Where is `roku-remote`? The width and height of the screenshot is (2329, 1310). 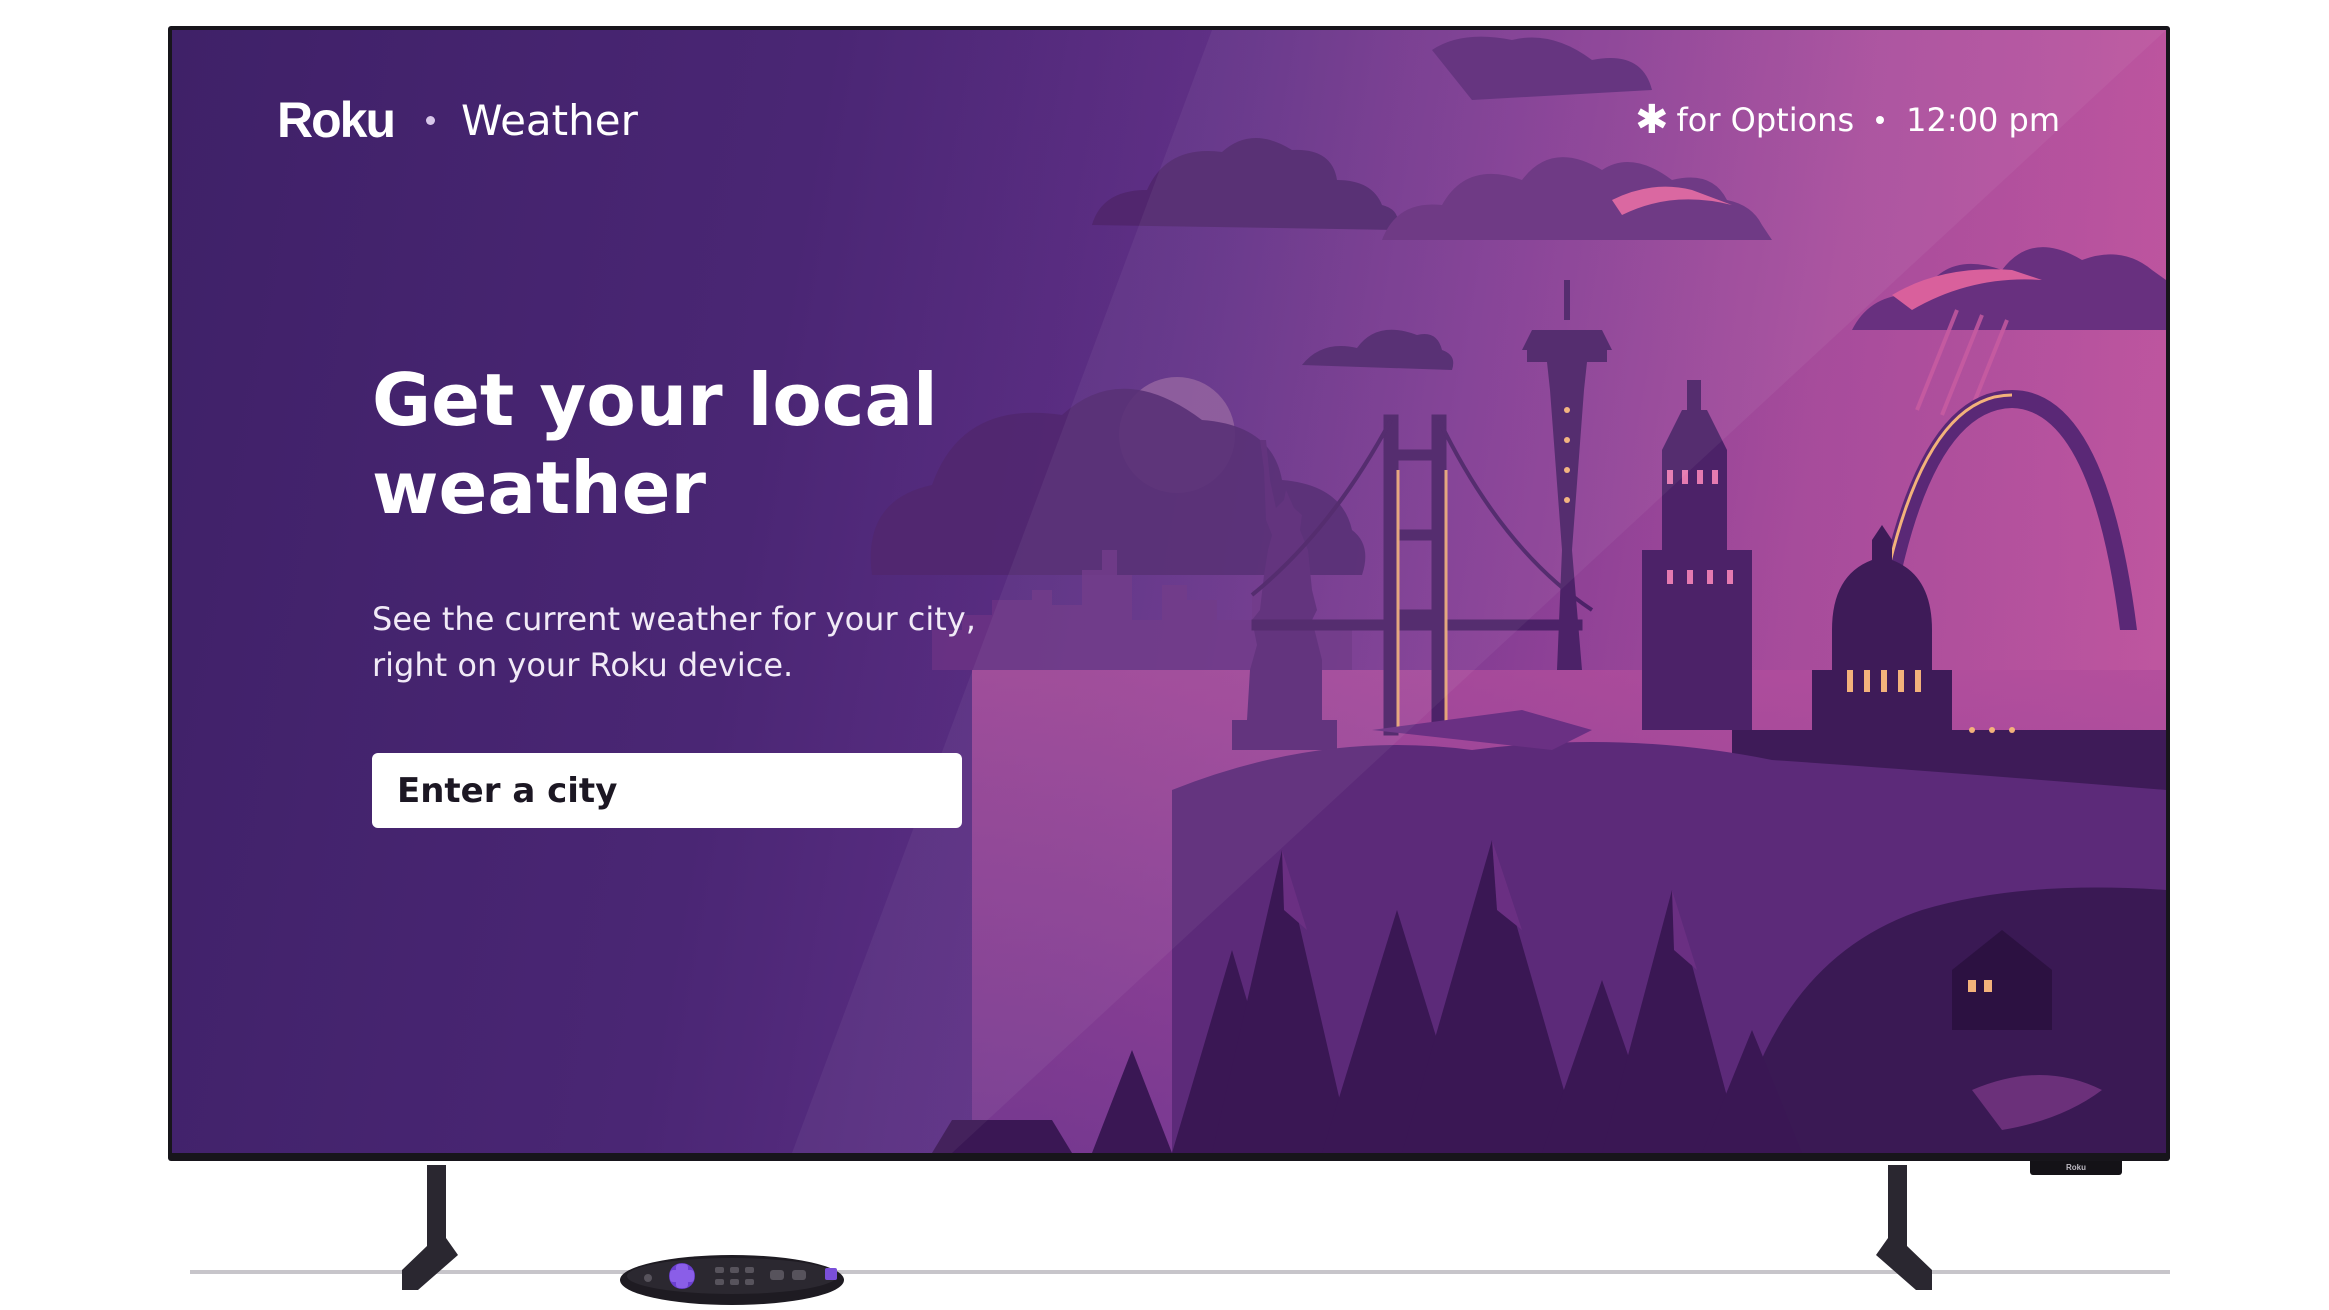
roku-remote is located at coordinates (732, 1280).